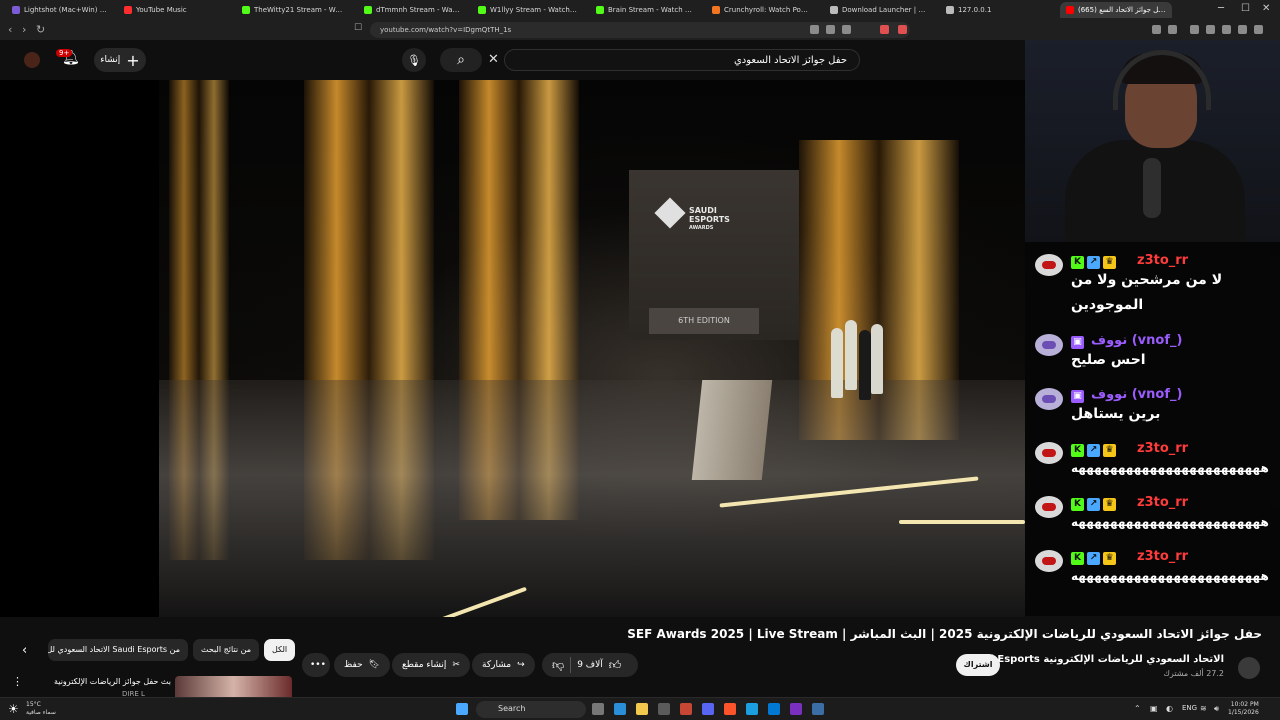 The image size is (1280, 720). What do you see at coordinates (294, 10) in the screenshot?
I see `browser-tab: TheWitty21 Stream - Watch Live` at bounding box center [294, 10].